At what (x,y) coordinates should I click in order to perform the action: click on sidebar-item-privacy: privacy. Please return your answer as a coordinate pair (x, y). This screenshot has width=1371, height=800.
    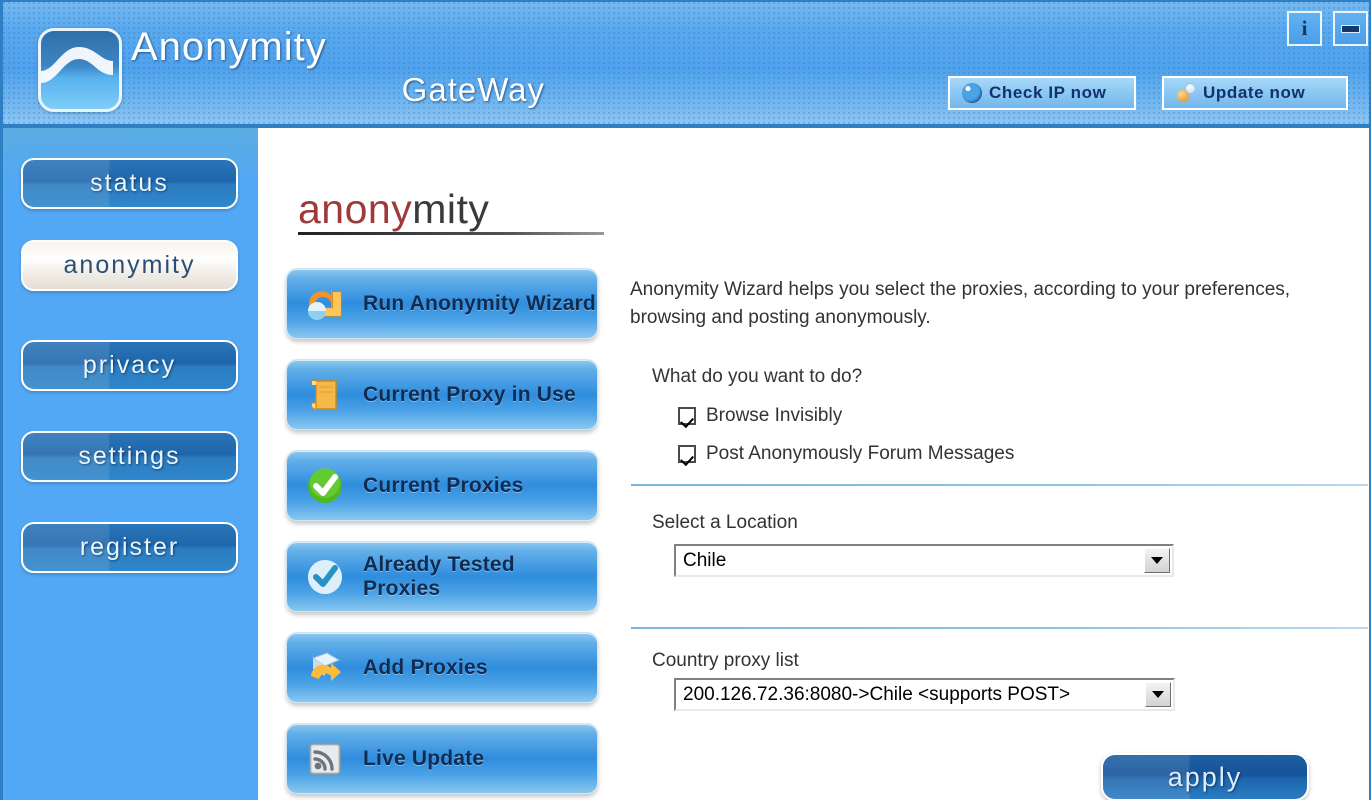
    Looking at the image, I should click on (129, 365).